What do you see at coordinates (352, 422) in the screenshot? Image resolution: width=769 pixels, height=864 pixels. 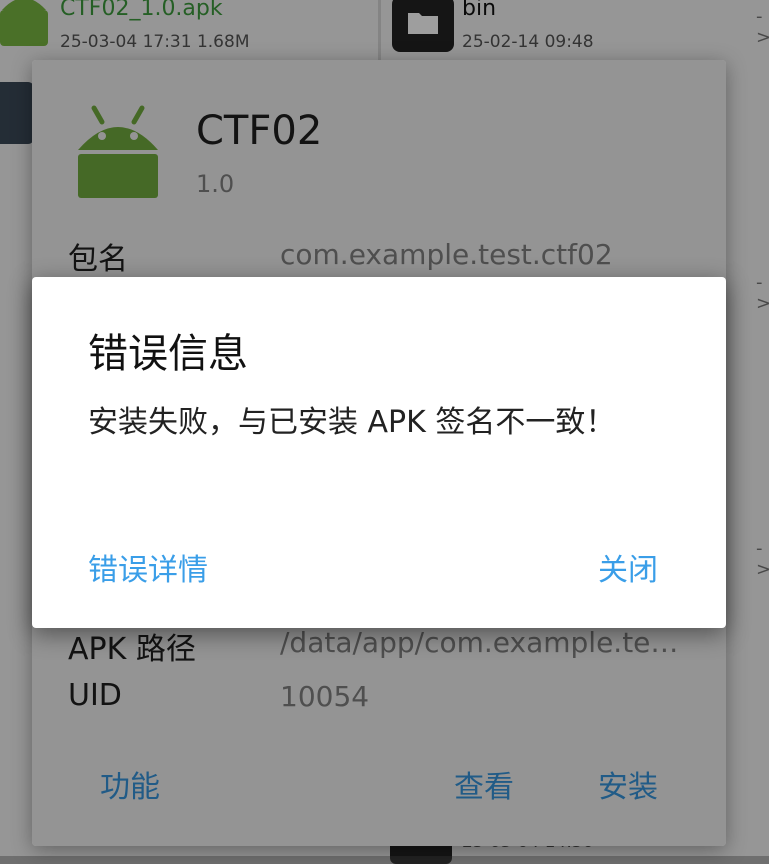 I see `error-message: 安装失败，与已安装 APK 签名不一致！` at bounding box center [352, 422].